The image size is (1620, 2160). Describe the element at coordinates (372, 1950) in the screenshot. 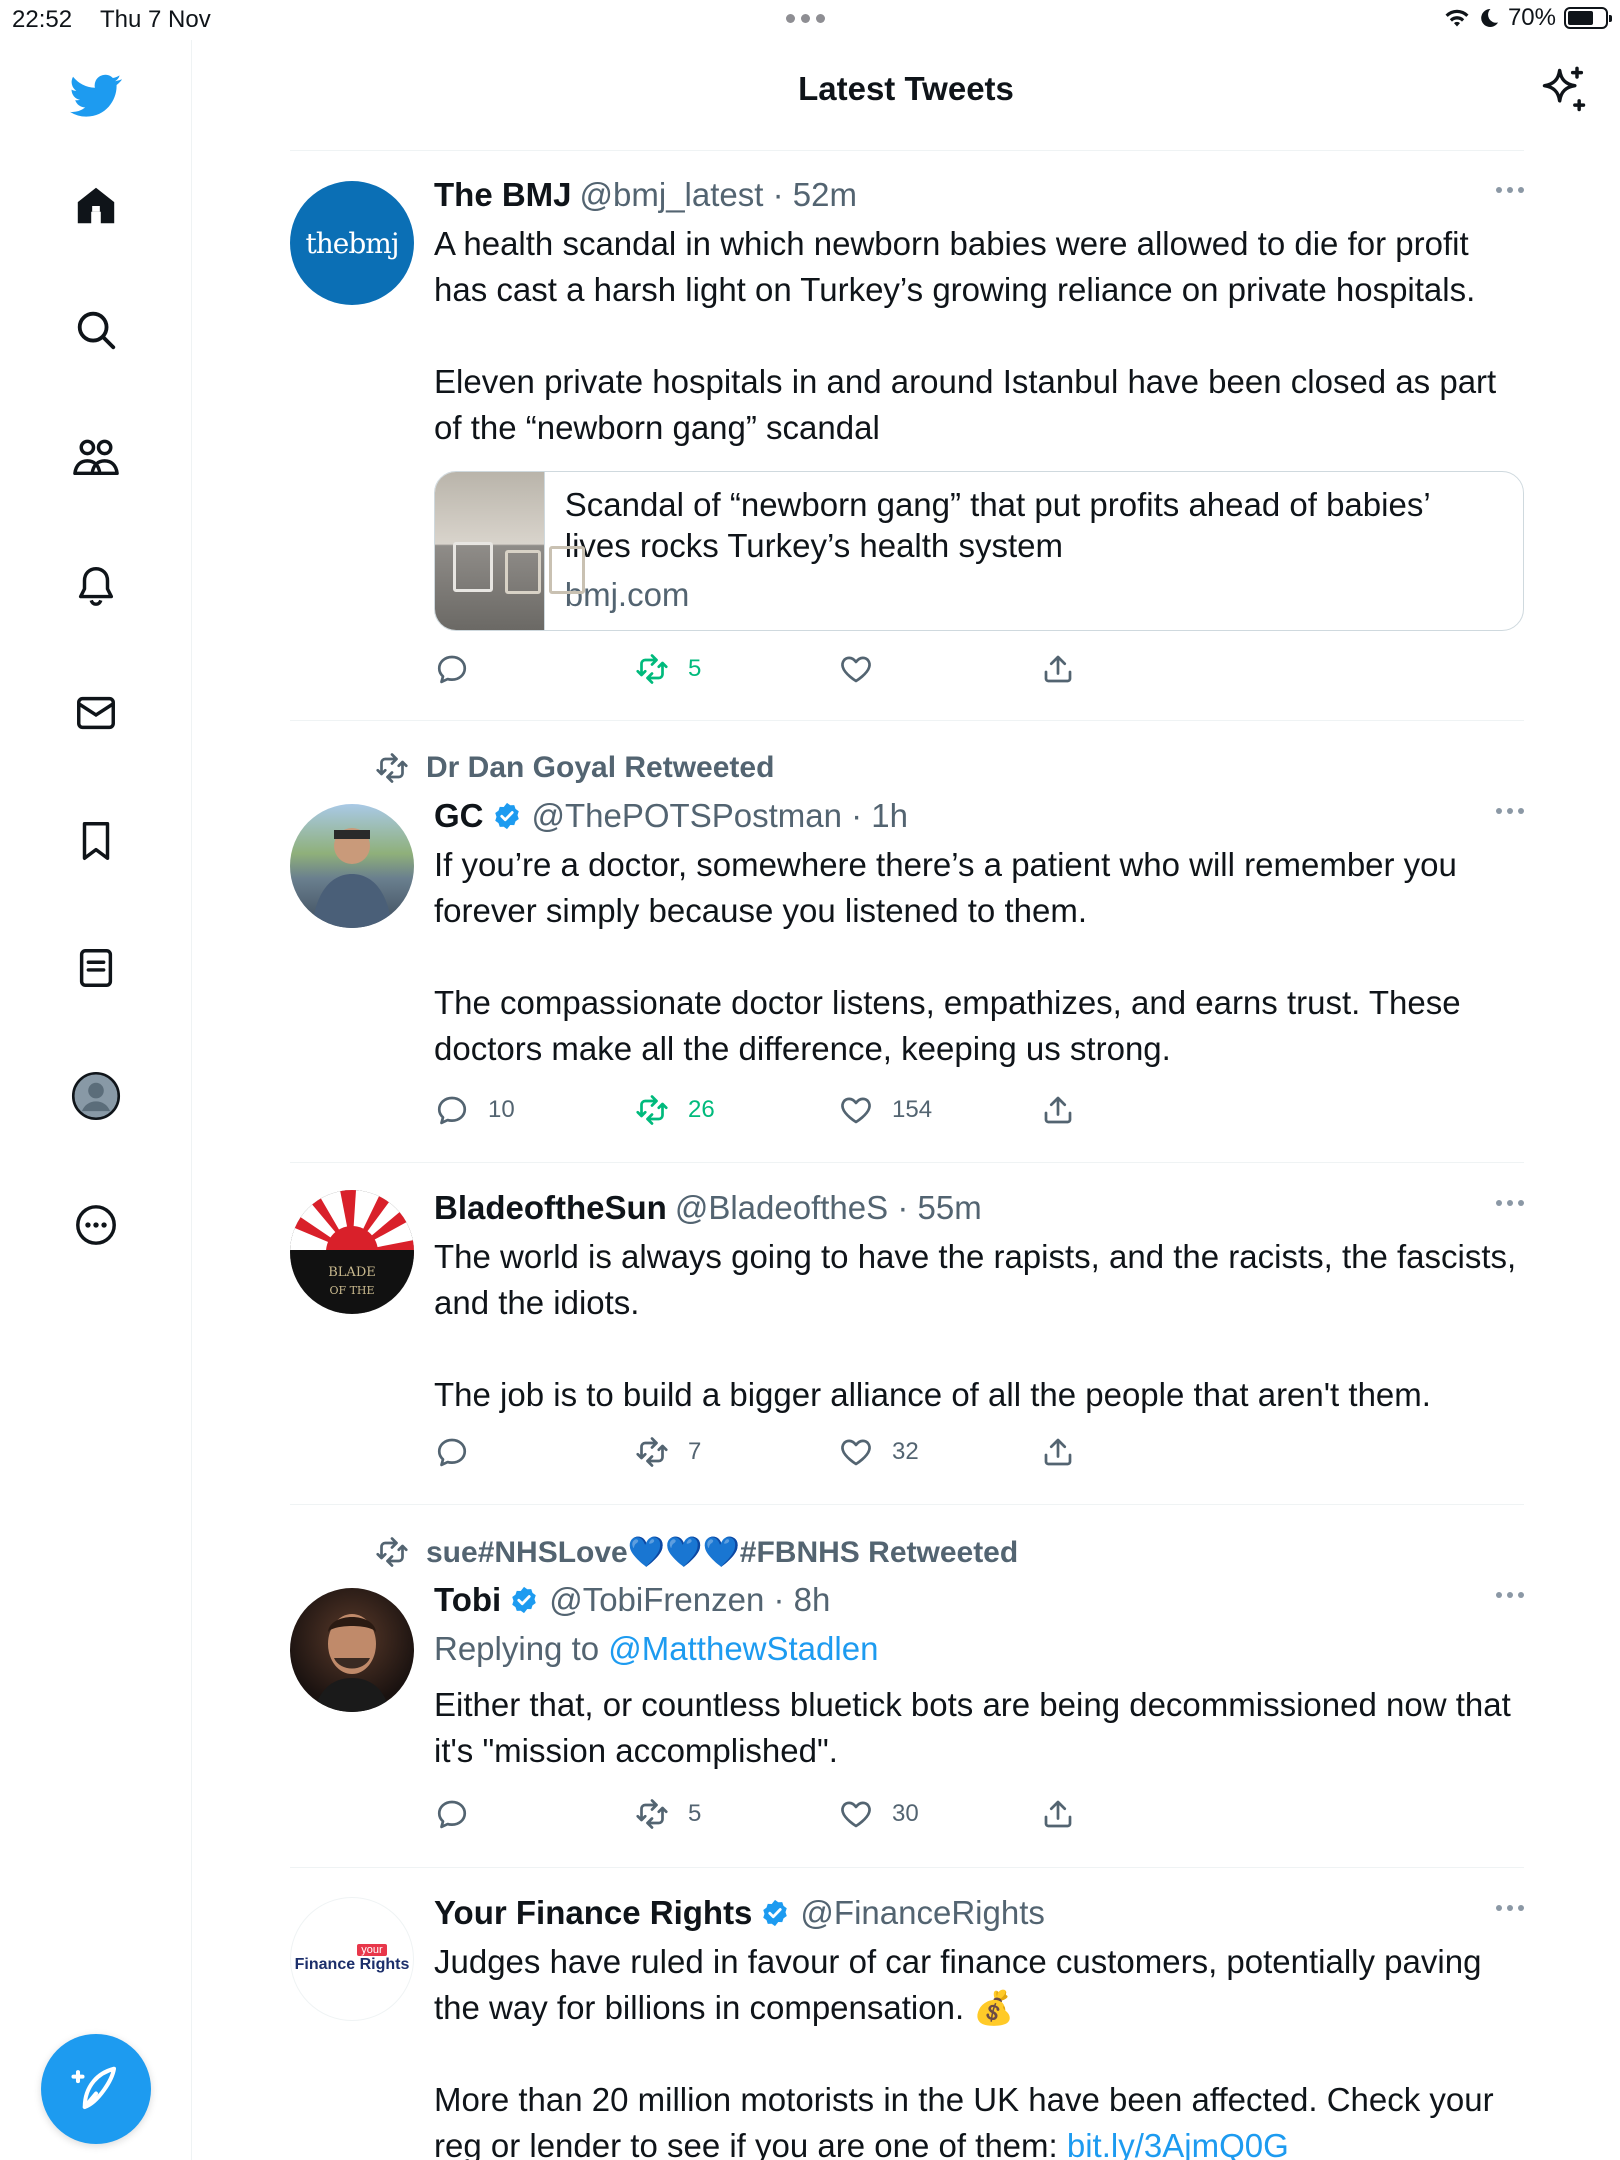

I see `avatar-logo-tag: your` at that location.